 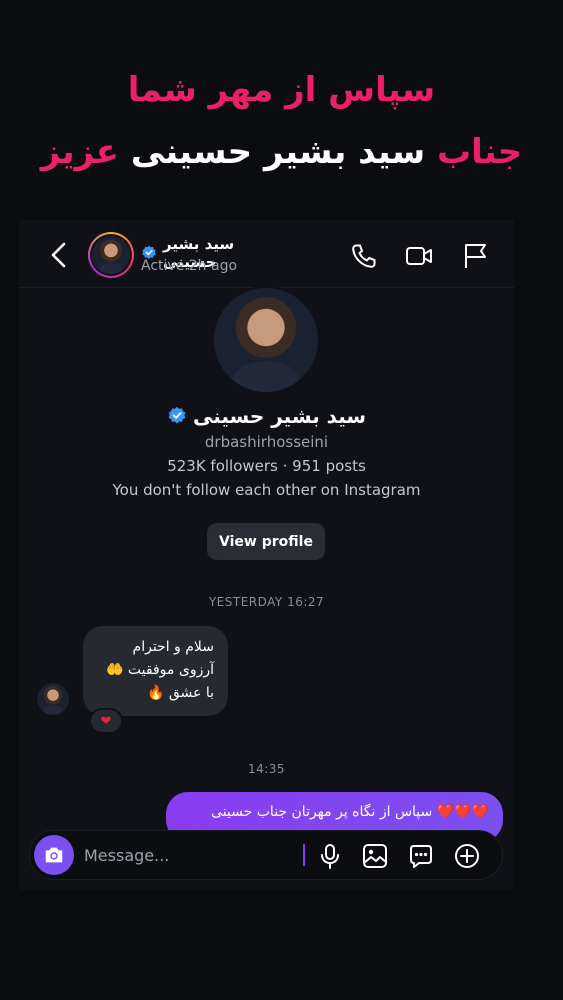 I want to click on camera-button, so click(x=54, y=855).